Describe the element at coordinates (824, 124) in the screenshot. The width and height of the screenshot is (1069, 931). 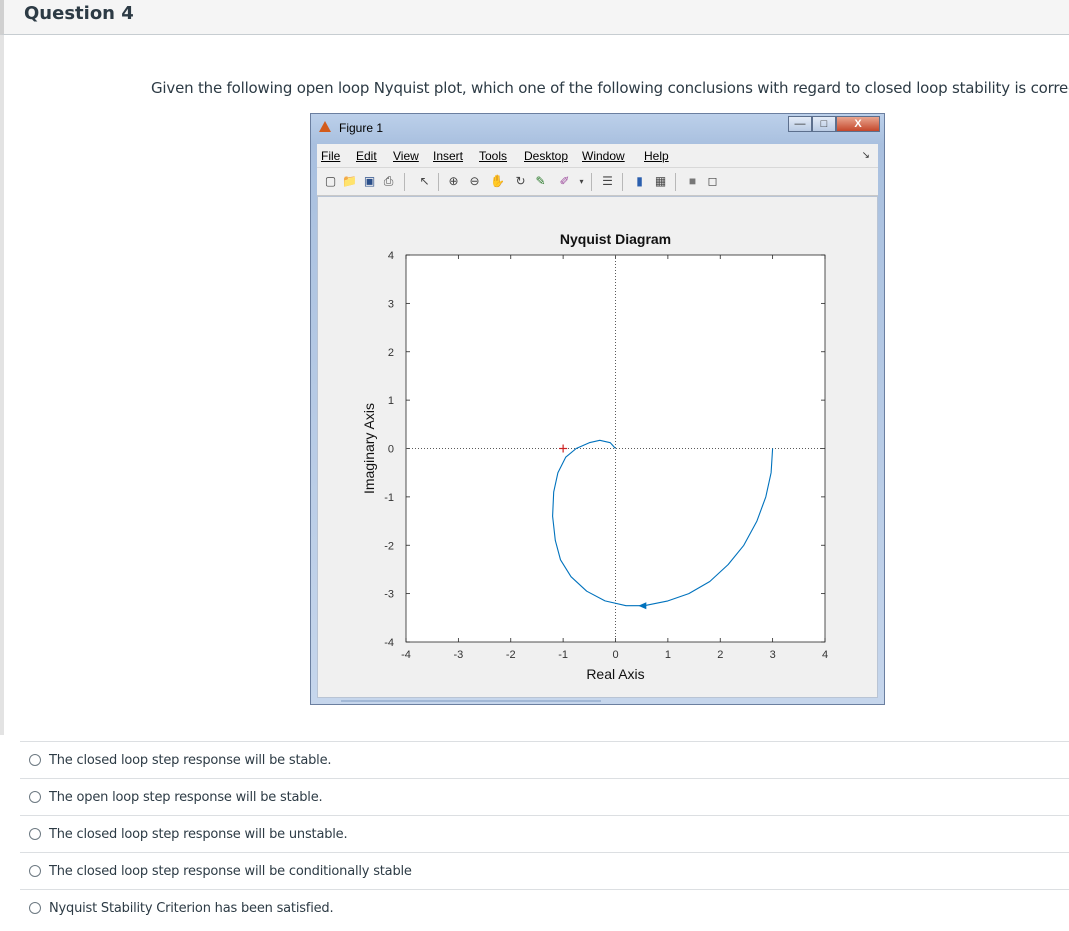
I see `maximize-button: □` at that location.